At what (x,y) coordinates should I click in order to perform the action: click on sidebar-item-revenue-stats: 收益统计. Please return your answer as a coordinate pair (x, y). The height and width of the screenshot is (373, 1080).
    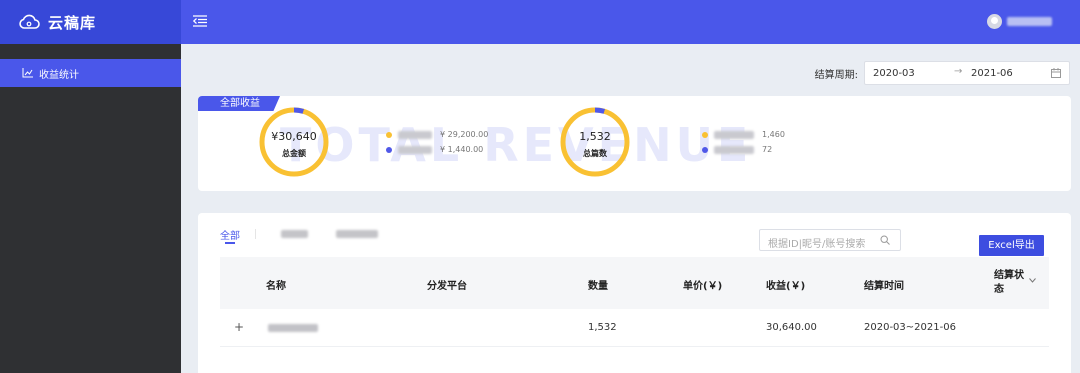
    Looking at the image, I should click on (90, 73).